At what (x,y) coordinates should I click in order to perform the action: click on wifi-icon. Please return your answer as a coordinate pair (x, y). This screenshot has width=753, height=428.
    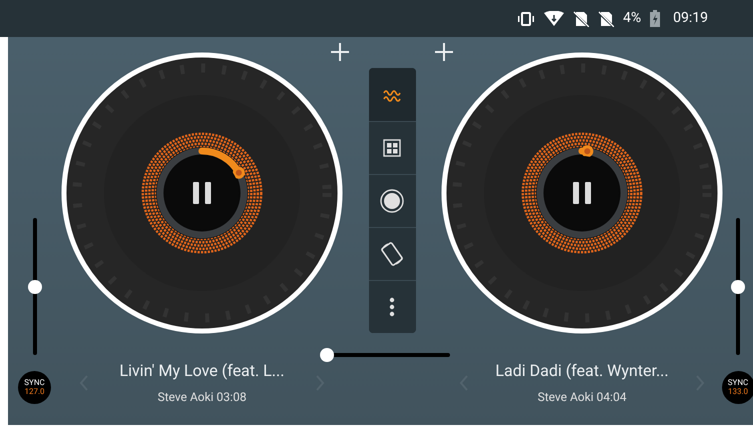
    Looking at the image, I should click on (554, 18).